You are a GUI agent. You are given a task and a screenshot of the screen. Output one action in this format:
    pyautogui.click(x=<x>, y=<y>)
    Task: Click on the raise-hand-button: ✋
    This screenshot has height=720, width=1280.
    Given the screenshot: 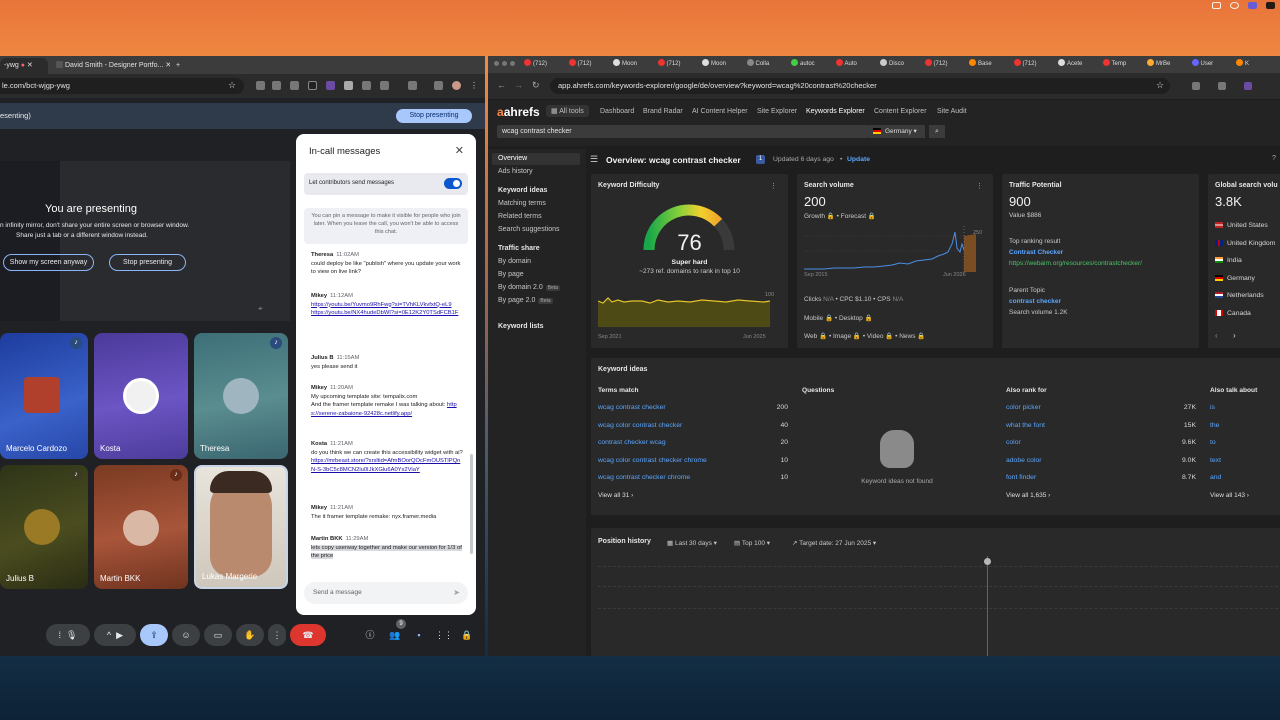 What is the action you would take?
    pyautogui.click(x=250, y=635)
    